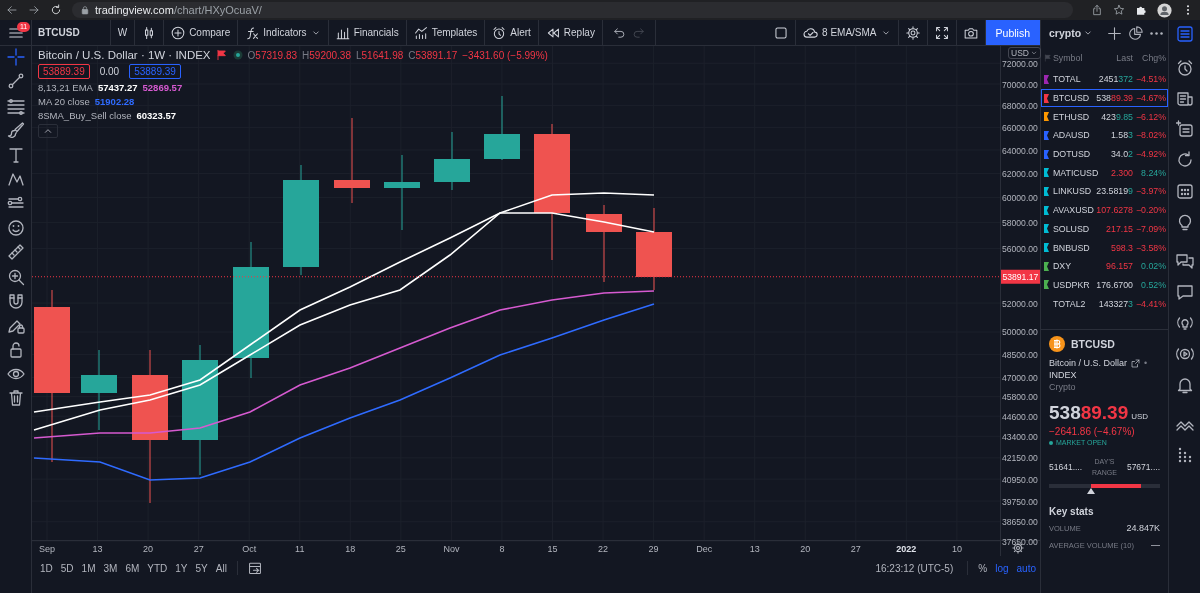 This screenshot has width=1200, height=593. I want to click on change-percent: −6.12%, so click(1150, 116).